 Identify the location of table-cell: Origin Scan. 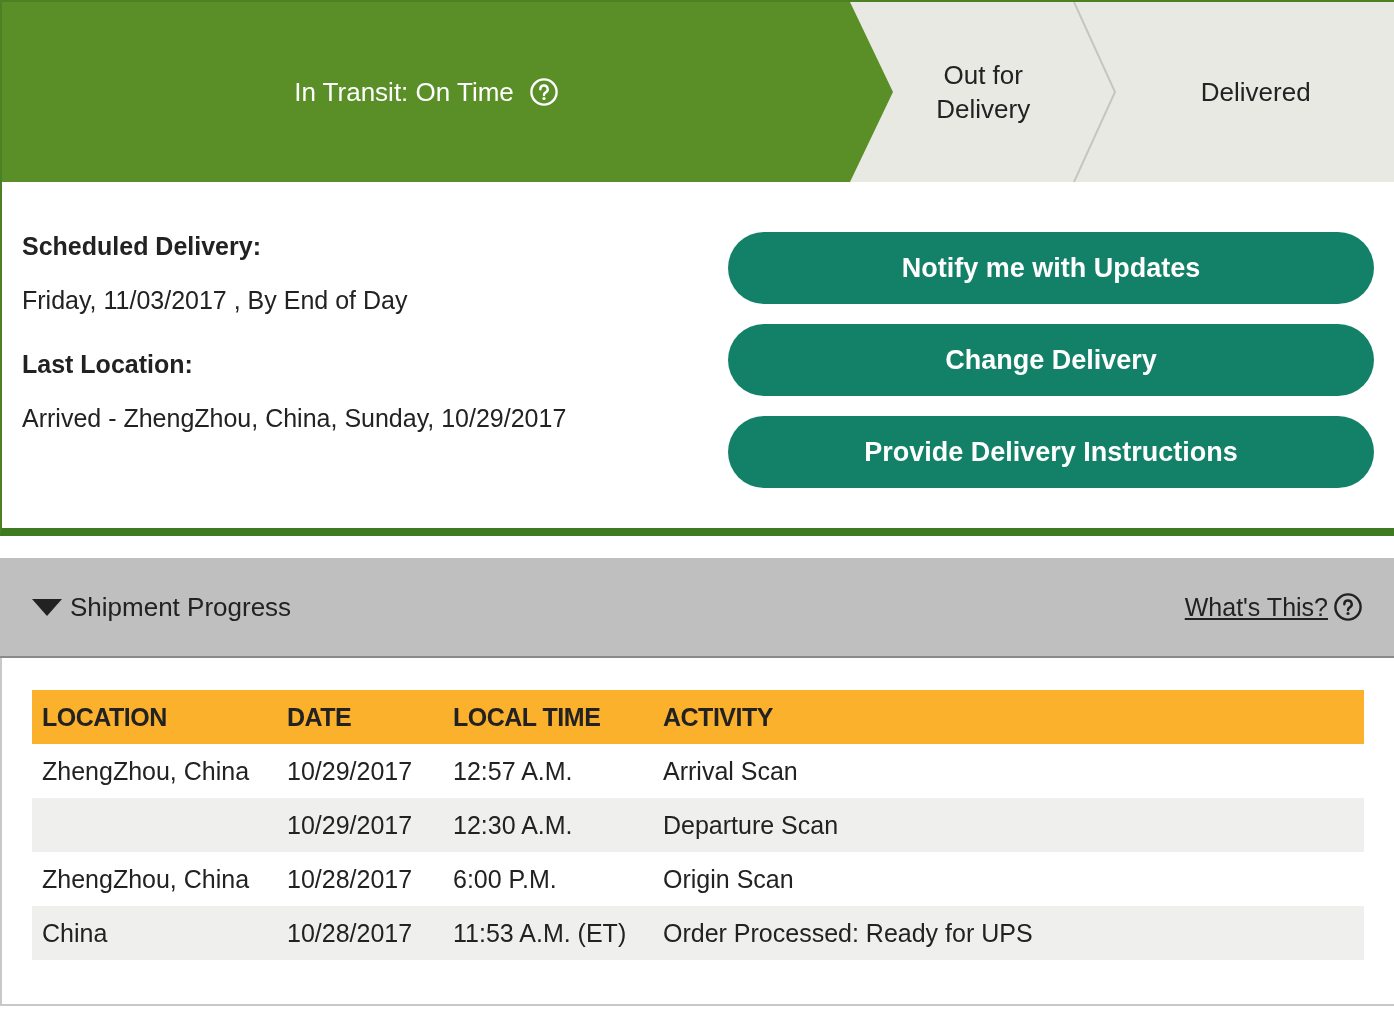
(728, 879).